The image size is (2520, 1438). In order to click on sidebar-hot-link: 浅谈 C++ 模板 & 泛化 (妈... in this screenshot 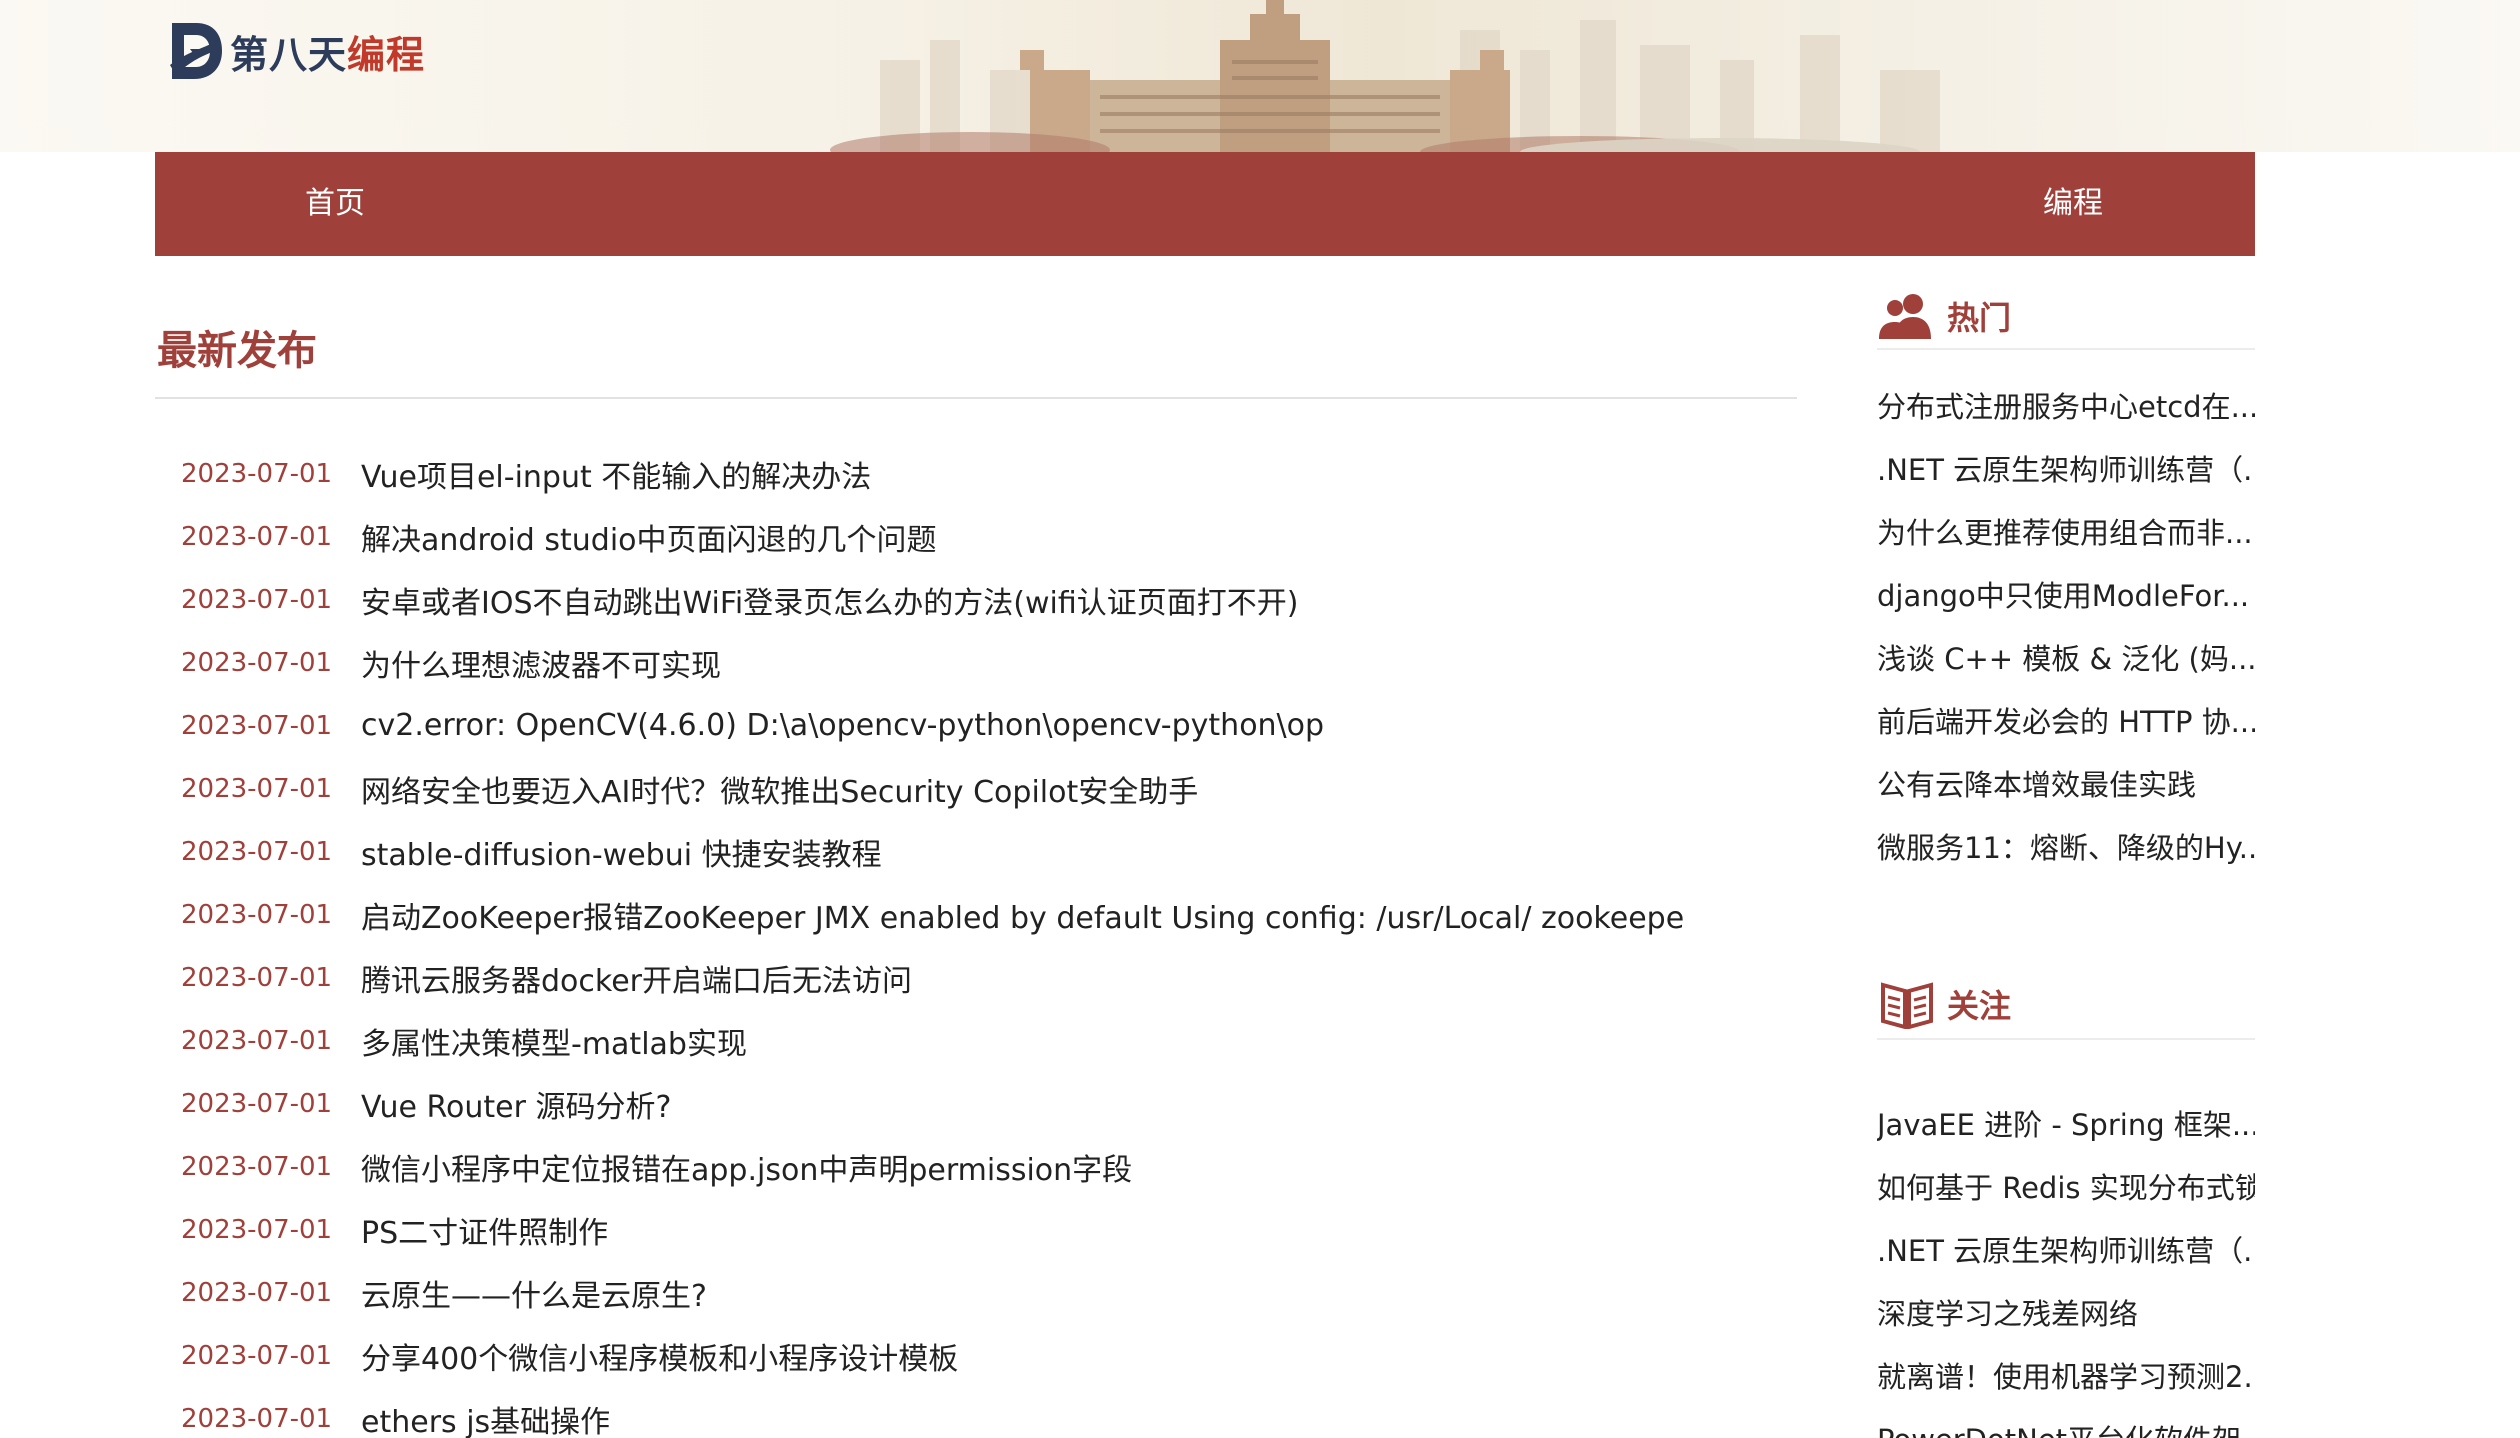, I will do `click(2066, 659)`.